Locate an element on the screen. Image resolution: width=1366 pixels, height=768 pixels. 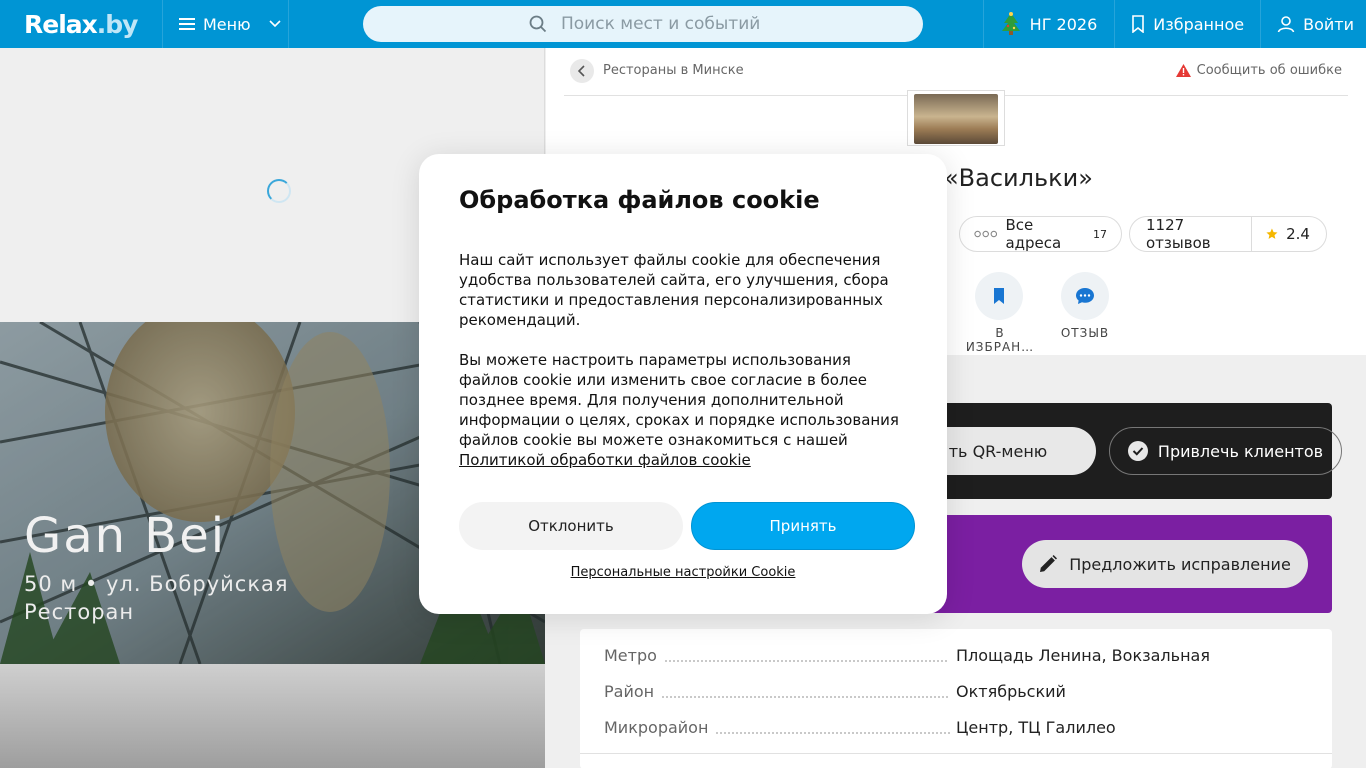
check-circle-icon is located at coordinates (1137, 451).